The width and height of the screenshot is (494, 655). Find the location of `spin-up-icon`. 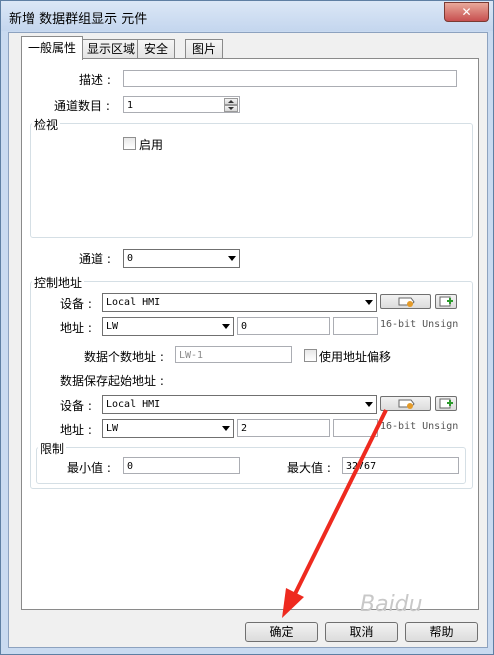

spin-up-icon is located at coordinates (231, 101).